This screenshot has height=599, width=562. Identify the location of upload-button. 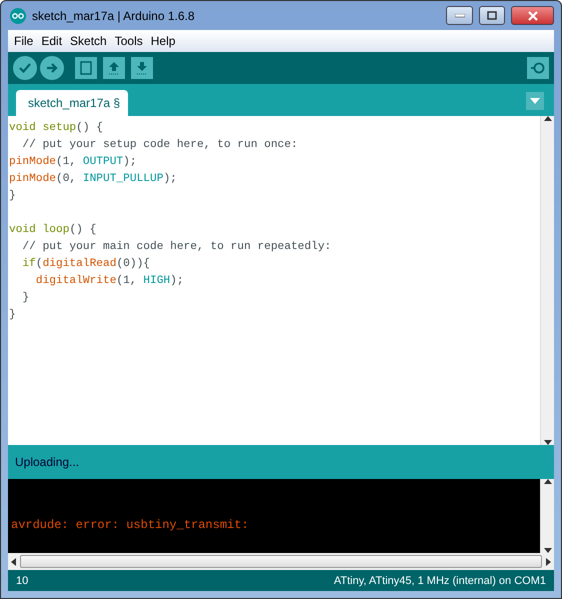
(52, 68).